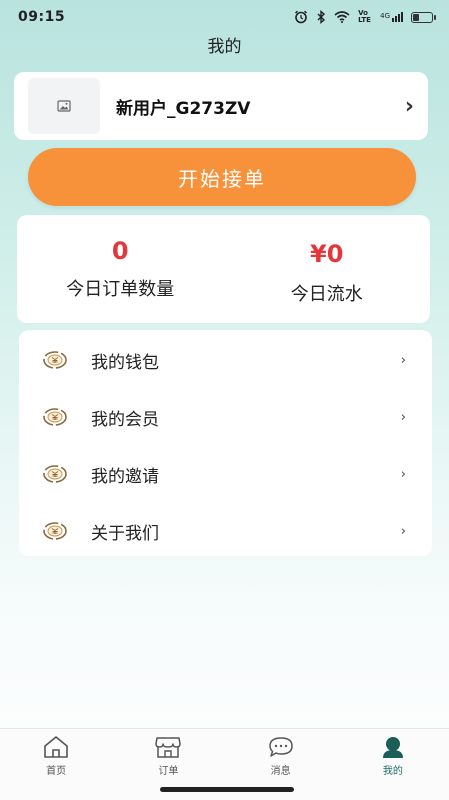 The width and height of the screenshot is (449, 800). I want to click on home-indicator, so click(227, 789).